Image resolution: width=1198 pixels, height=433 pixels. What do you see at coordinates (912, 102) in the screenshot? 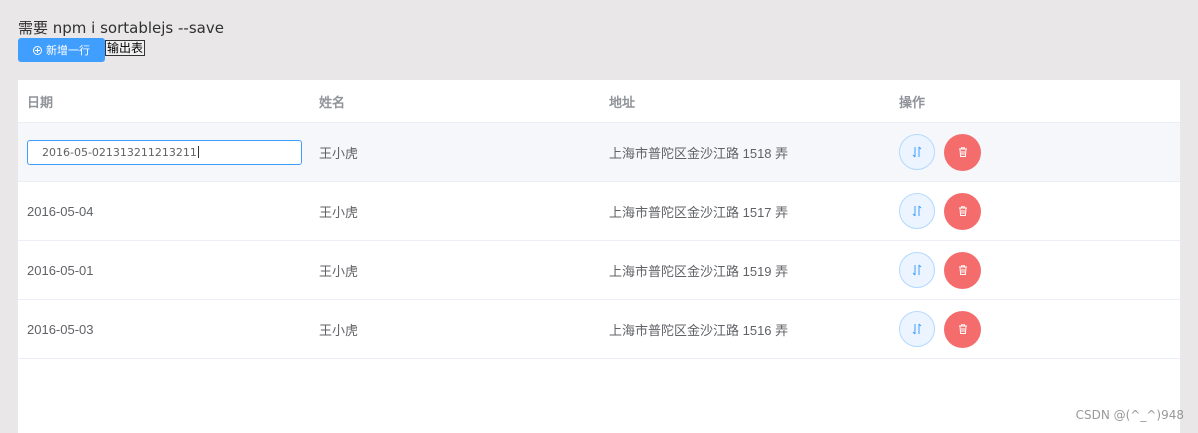
I see `header-actions: 操作` at bounding box center [912, 102].